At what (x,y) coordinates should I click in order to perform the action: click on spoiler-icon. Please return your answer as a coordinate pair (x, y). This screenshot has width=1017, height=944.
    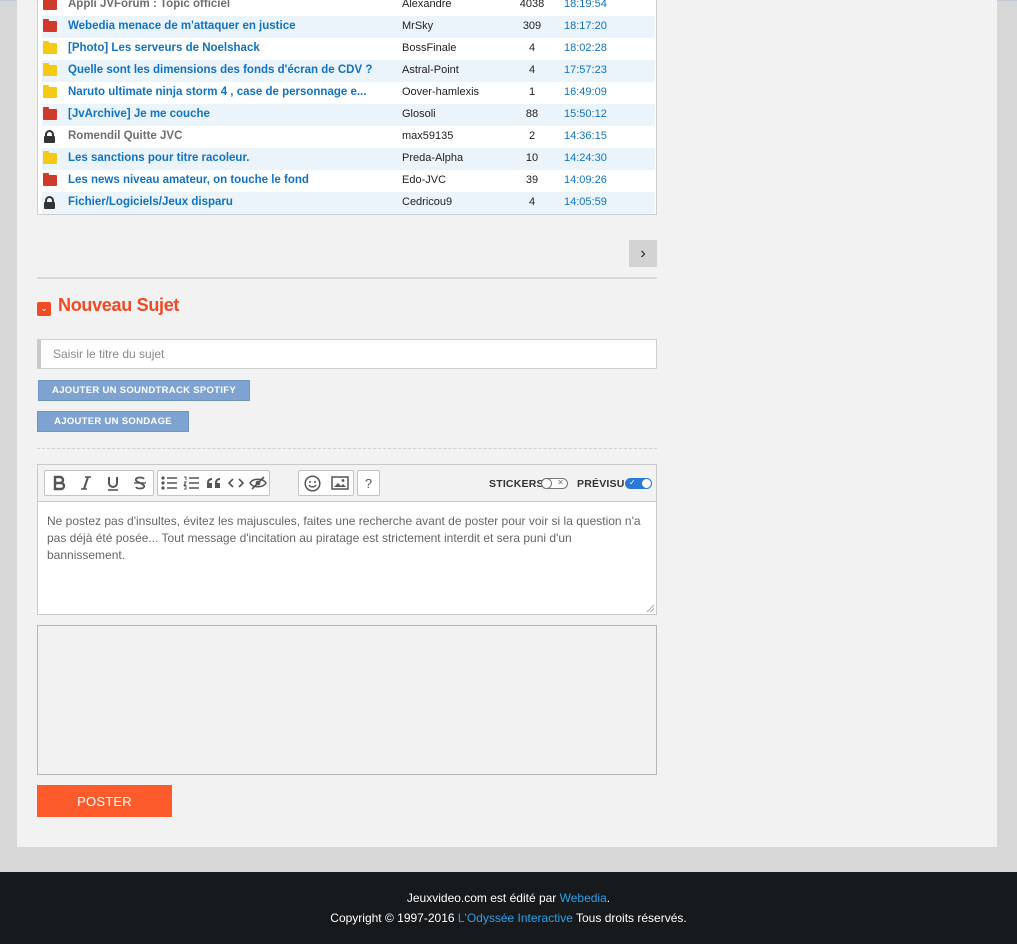
    Looking at the image, I should click on (258, 483).